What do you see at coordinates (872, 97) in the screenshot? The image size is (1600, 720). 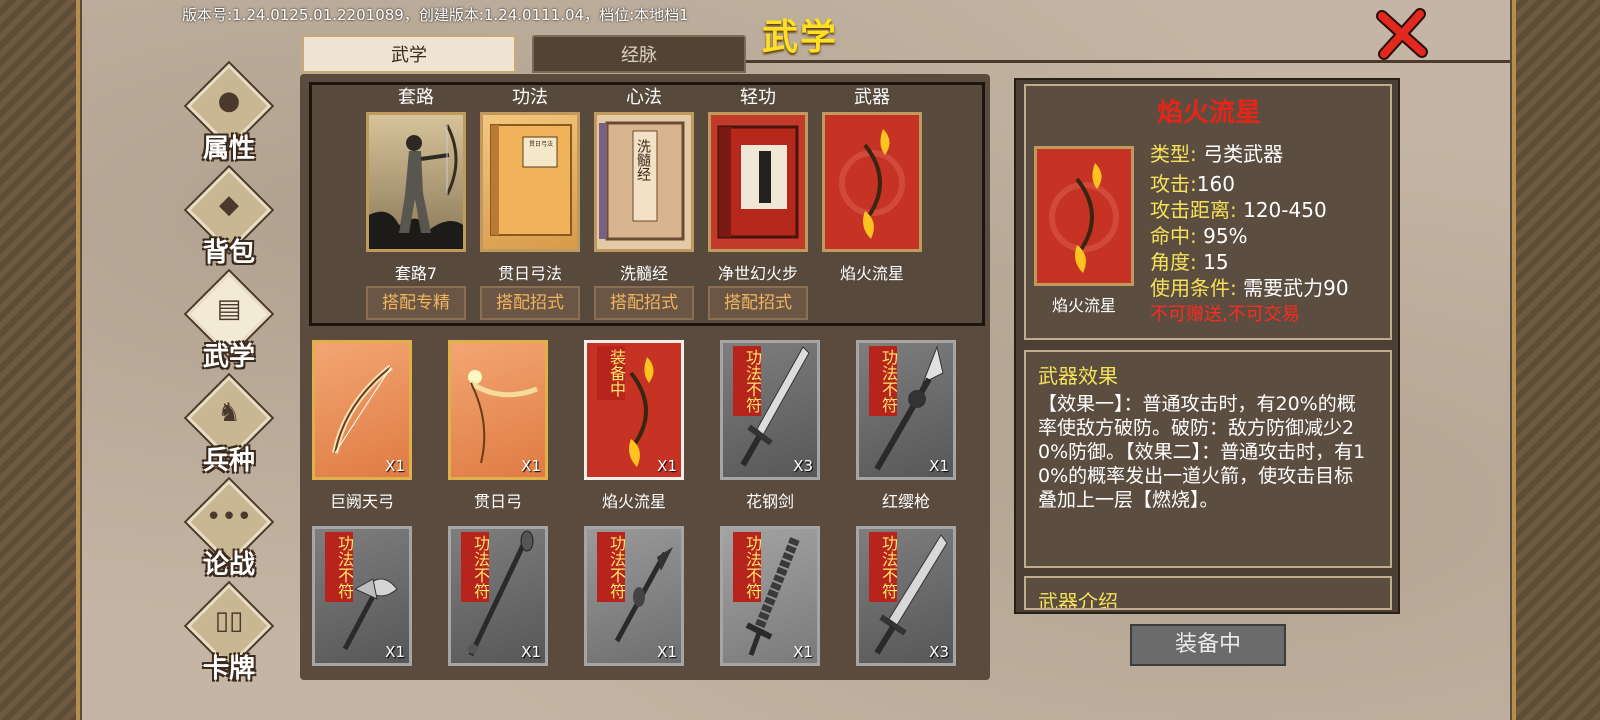 I see `slot-header: 武器` at bounding box center [872, 97].